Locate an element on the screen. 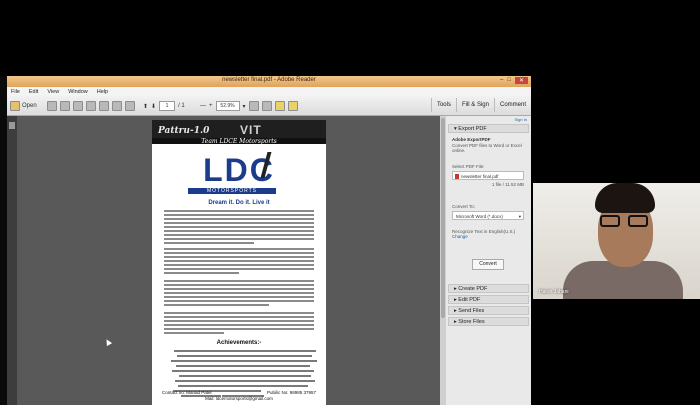 The width and height of the screenshot is (700, 405). glasses is located at coordinates (626, 221).